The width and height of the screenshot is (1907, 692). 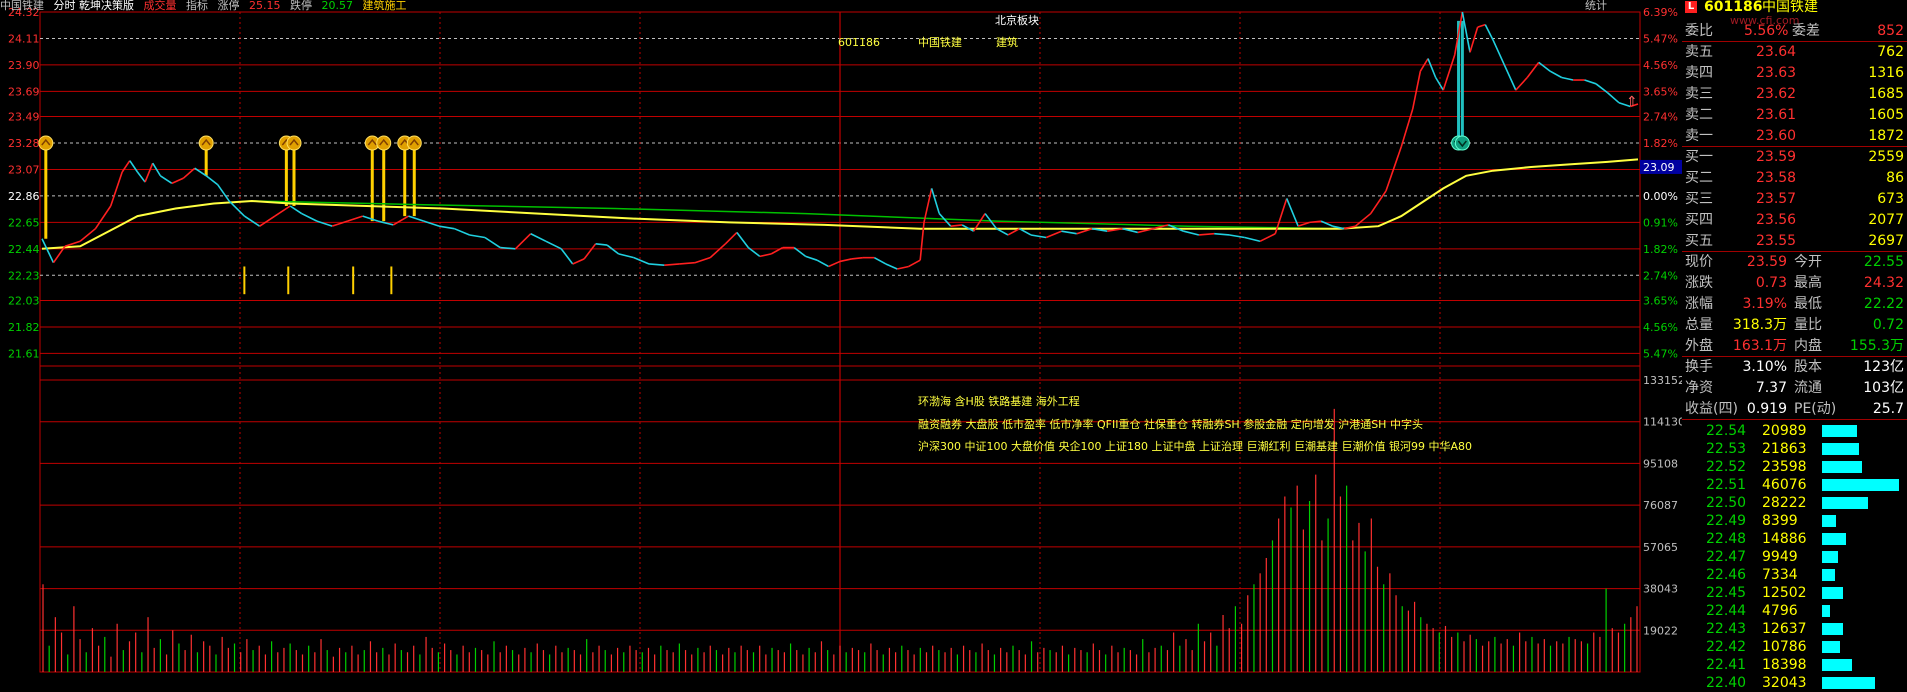 What do you see at coordinates (1888, 409) in the screenshot?
I see `fund-value-2: 25.7` at bounding box center [1888, 409].